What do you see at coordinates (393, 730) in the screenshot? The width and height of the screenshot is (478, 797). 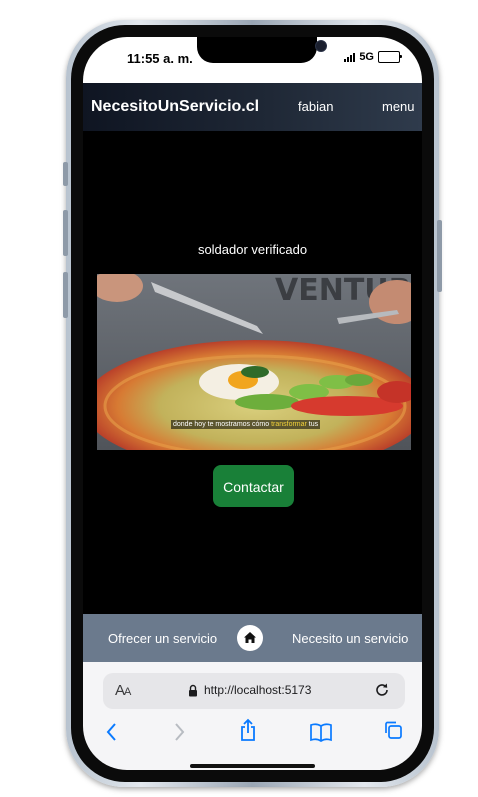 I see `tabs-icon` at bounding box center [393, 730].